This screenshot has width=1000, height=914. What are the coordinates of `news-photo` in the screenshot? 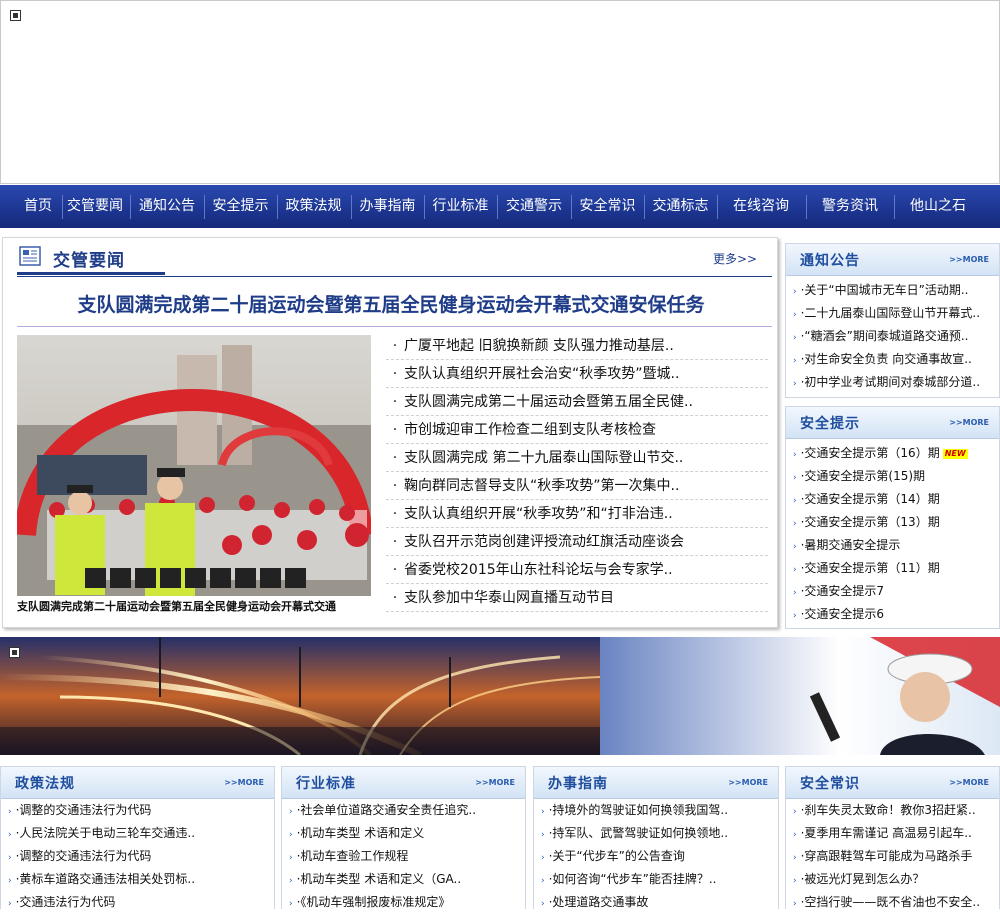 It's located at (194, 465).